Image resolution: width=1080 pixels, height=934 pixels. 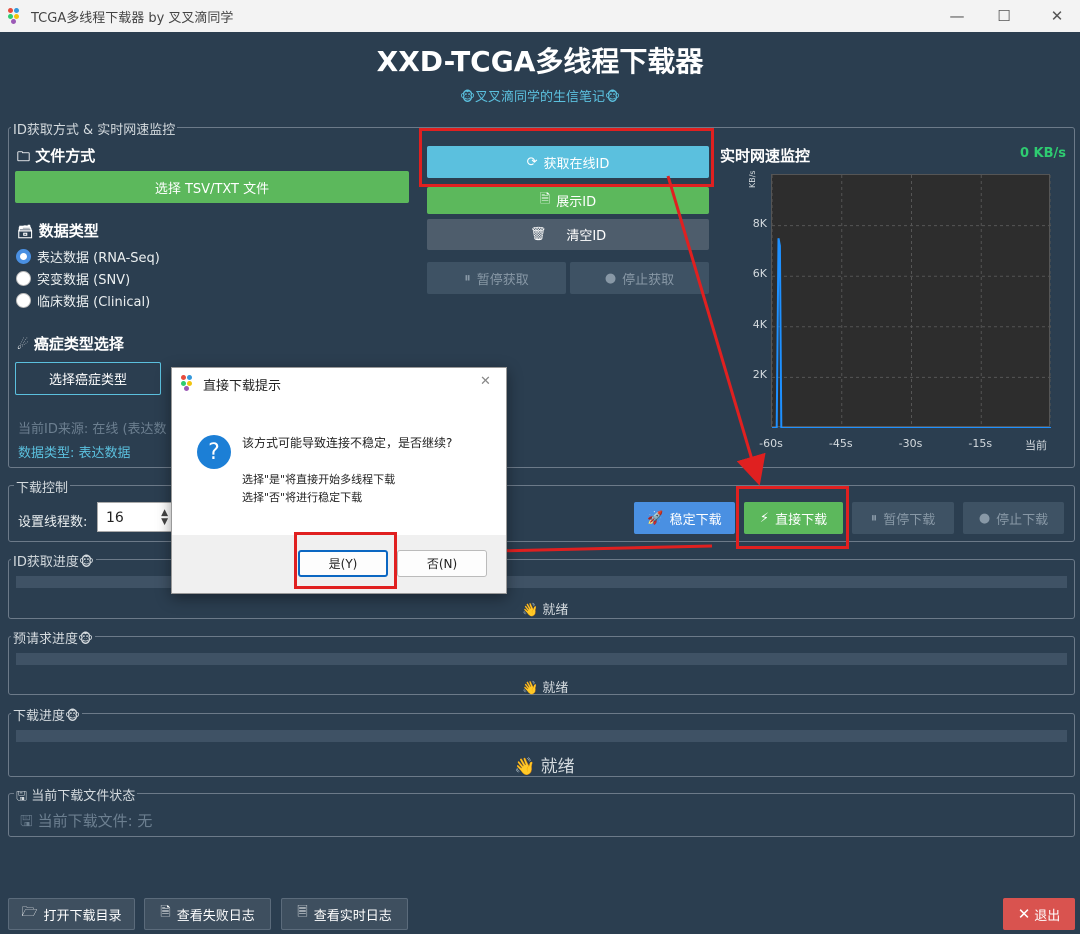 What do you see at coordinates (442, 563) in the screenshot?
I see `no-button: 否(N)` at bounding box center [442, 563].